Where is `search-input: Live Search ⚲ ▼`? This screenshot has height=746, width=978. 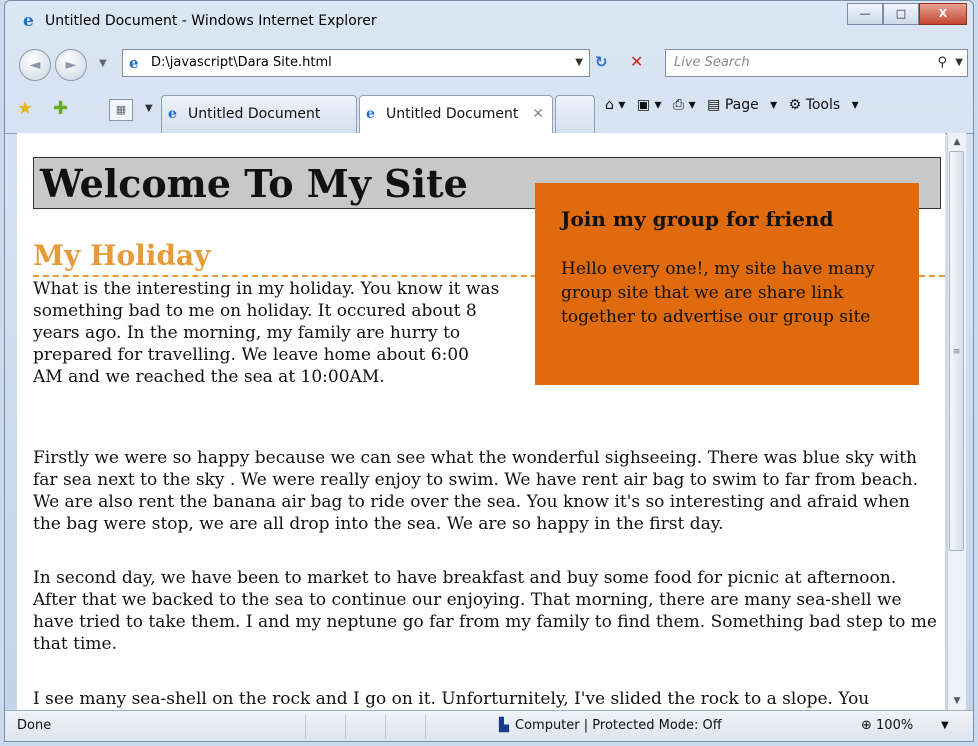
search-input: Live Search ⚲ ▼ is located at coordinates (816, 63).